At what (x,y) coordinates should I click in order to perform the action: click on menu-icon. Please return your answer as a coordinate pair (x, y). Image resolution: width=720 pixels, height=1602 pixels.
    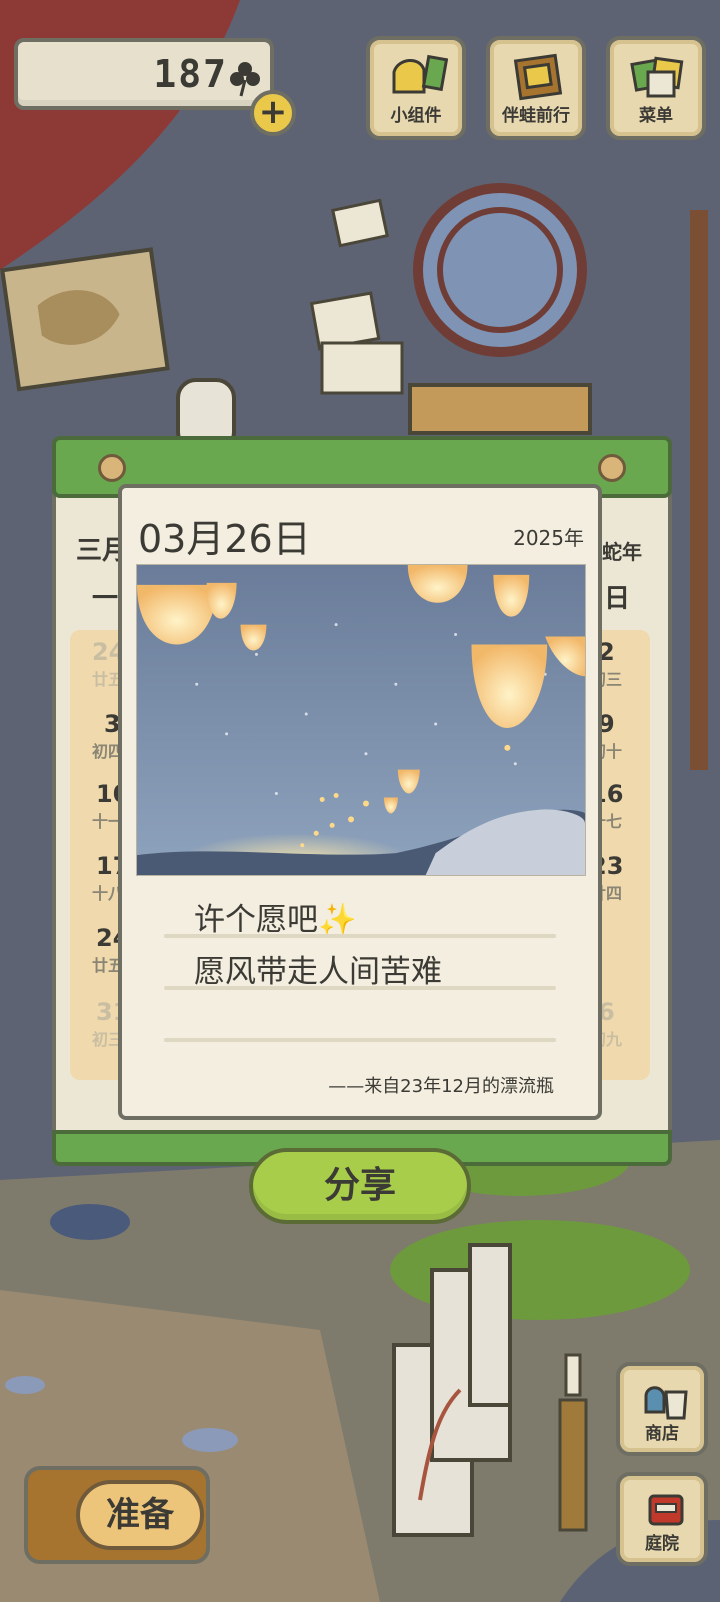
    Looking at the image, I should click on (657, 77).